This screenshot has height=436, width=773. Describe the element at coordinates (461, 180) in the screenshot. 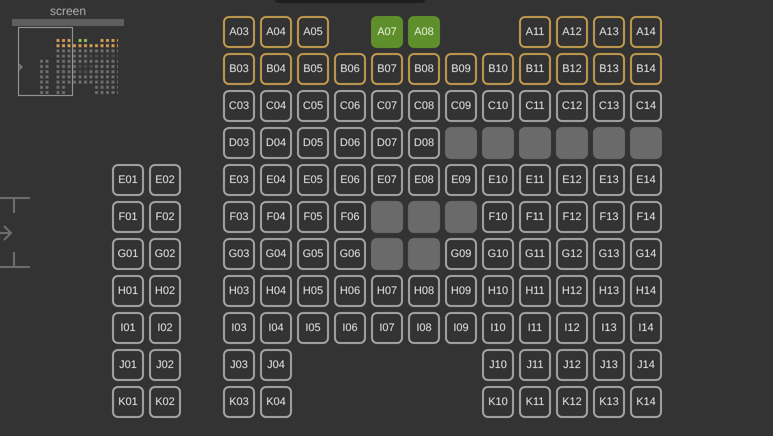

I see `seat: E09` at that location.